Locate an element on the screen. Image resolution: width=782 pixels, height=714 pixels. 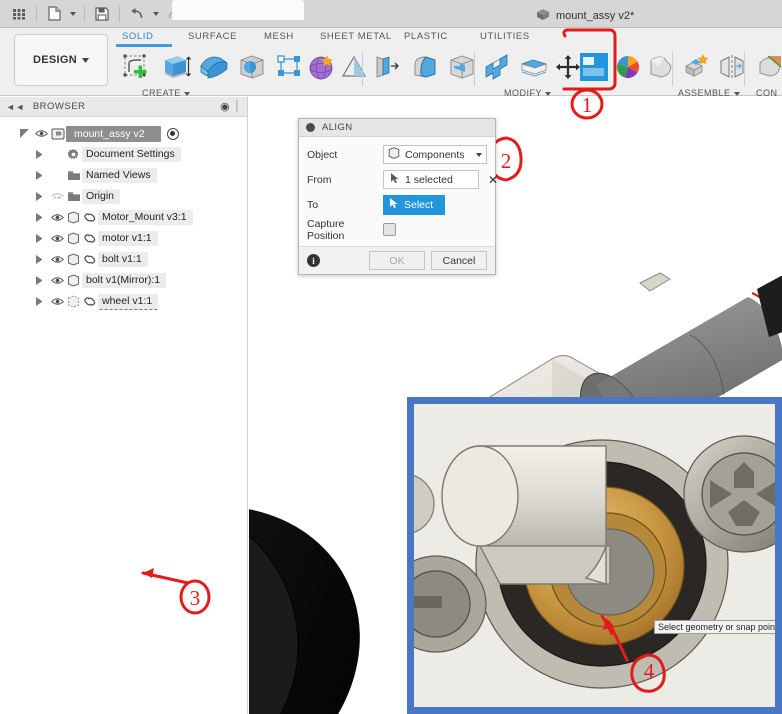
browser-header: ◄◄ BROWSER ◉ │ is located at coordinates (123, 107).